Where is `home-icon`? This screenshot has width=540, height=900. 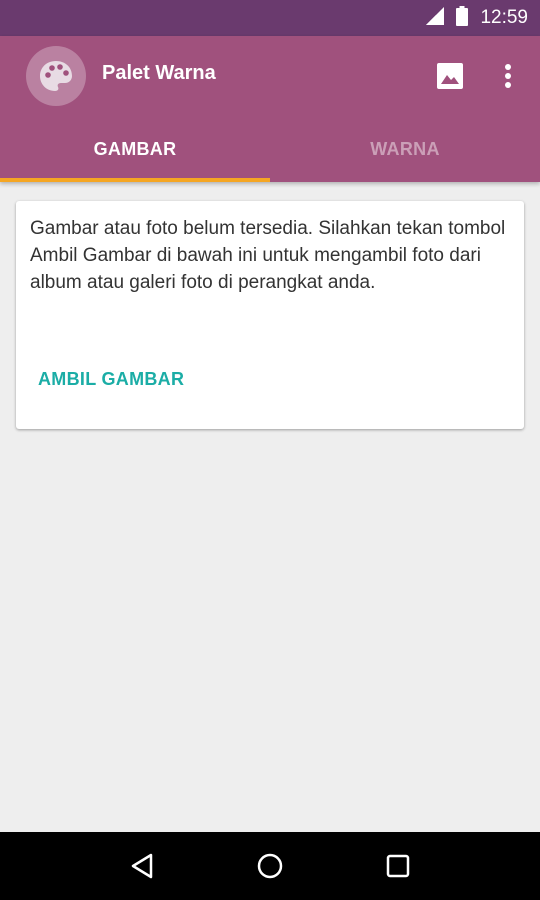
home-icon is located at coordinates (270, 866).